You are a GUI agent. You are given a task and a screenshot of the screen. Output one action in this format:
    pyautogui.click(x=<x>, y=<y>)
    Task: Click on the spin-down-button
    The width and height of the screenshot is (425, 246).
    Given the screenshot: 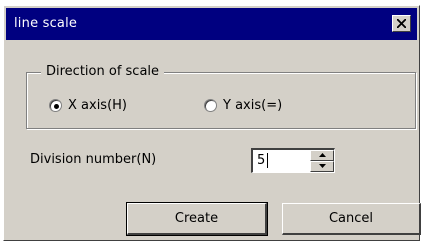 What is the action you would take?
    pyautogui.click(x=322, y=166)
    